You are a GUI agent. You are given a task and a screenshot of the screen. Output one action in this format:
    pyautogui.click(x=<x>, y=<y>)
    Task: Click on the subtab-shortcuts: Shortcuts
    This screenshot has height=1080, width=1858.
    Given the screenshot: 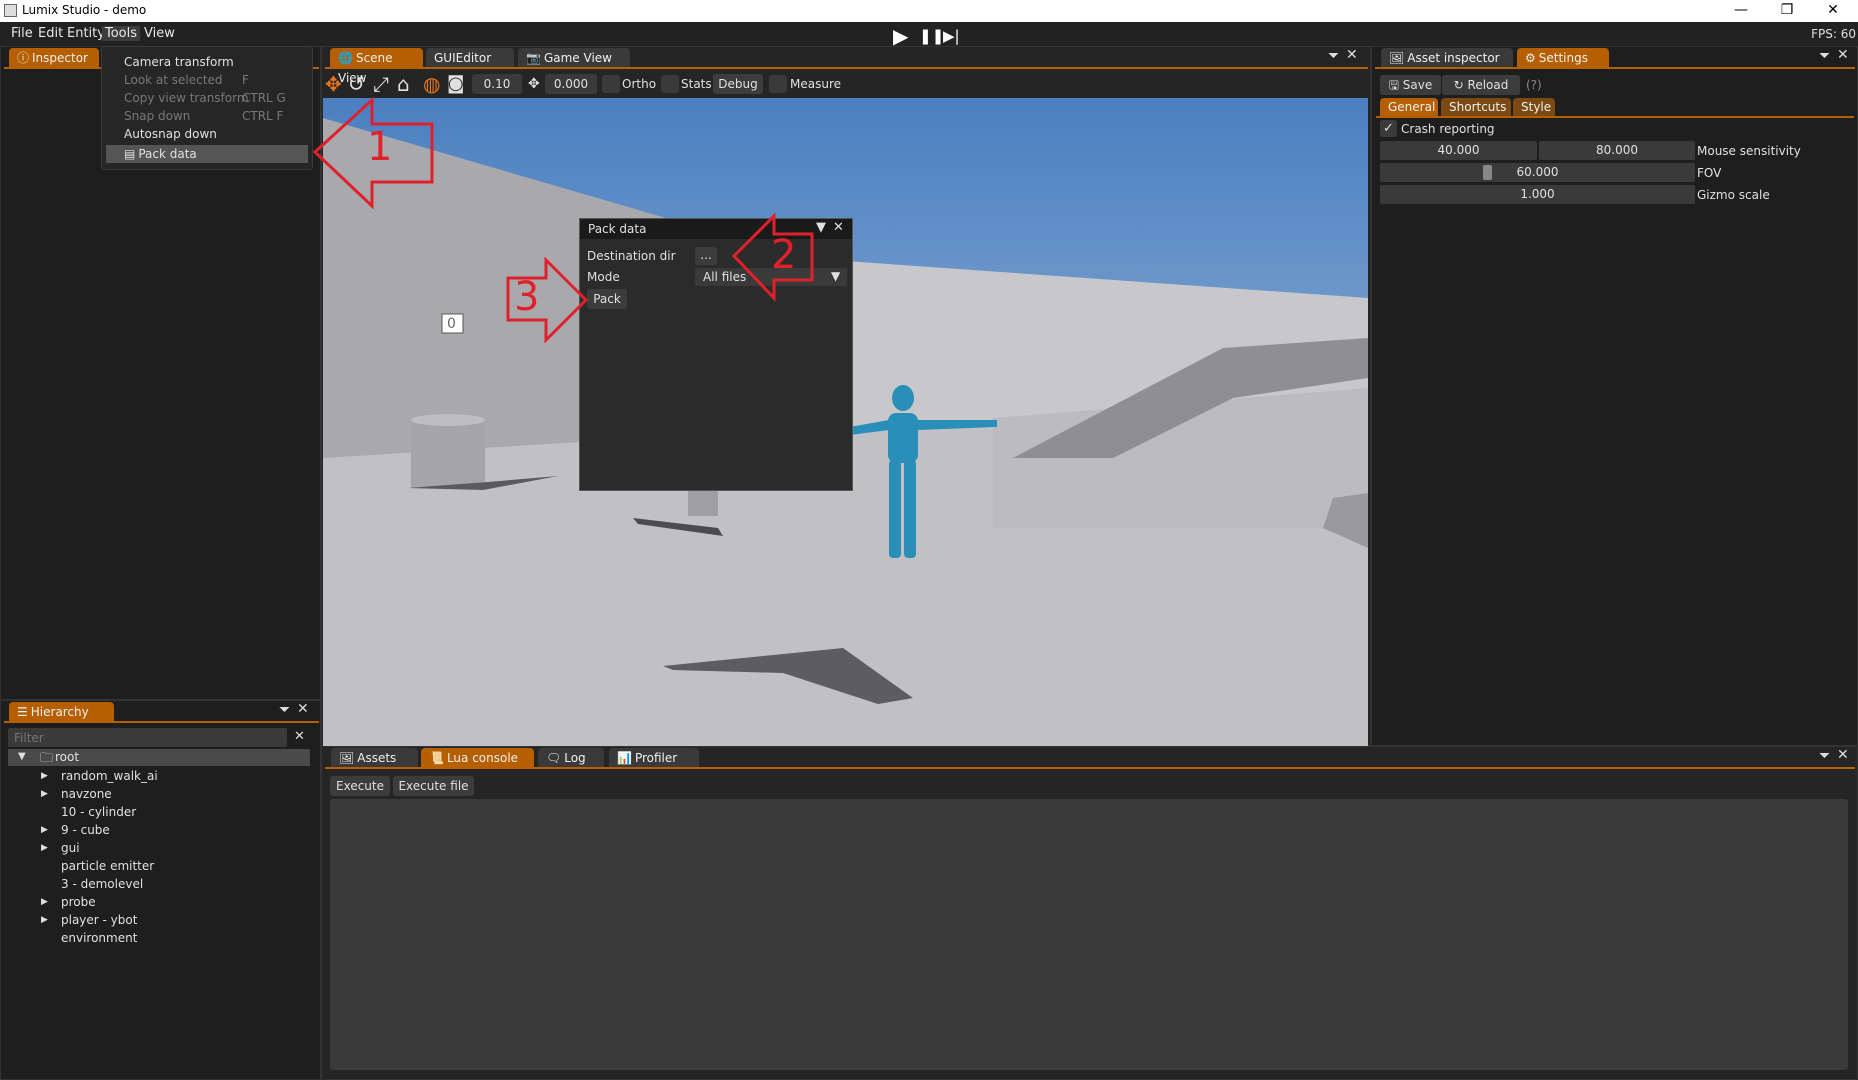 What is the action you would take?
    pyautogui.click(x=1476, y=107)
    